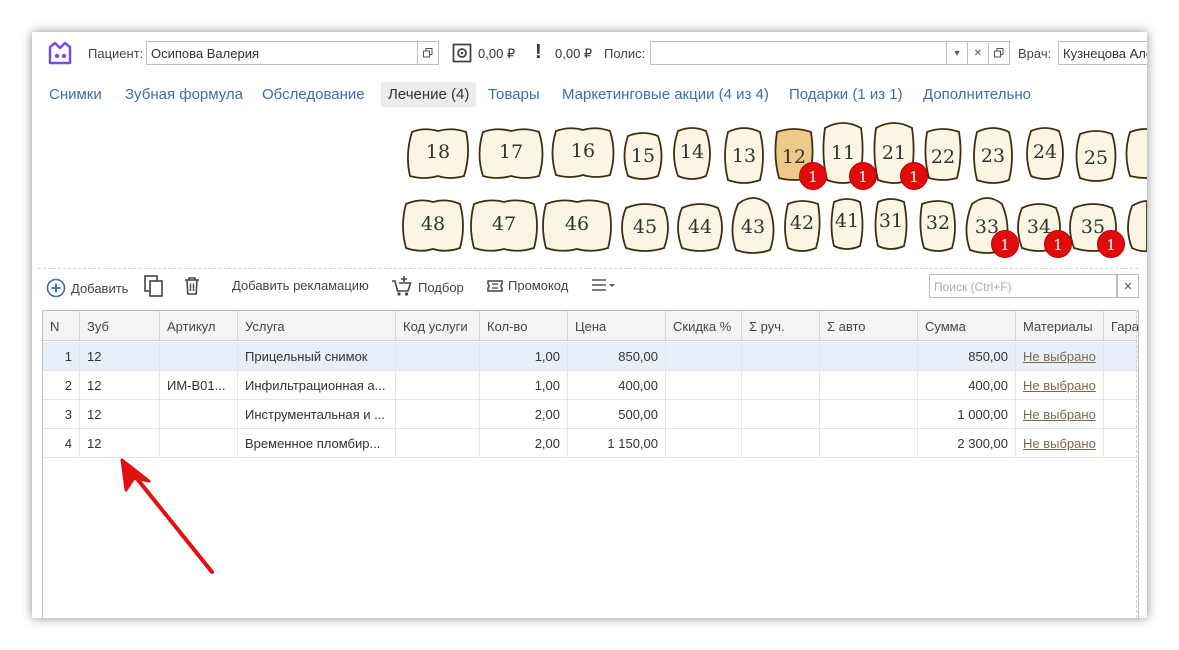  I want to click on tooth-24: 24, so click(1045, 154).